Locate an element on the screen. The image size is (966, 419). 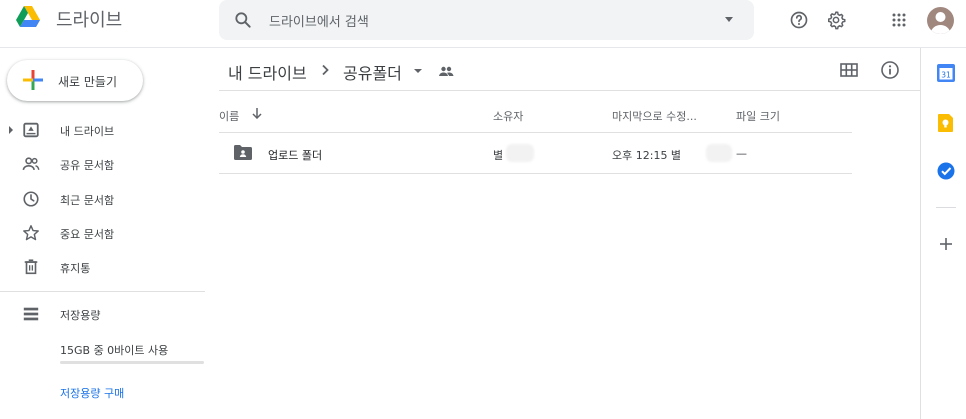
info-icon is located at coordinates (890, 70).